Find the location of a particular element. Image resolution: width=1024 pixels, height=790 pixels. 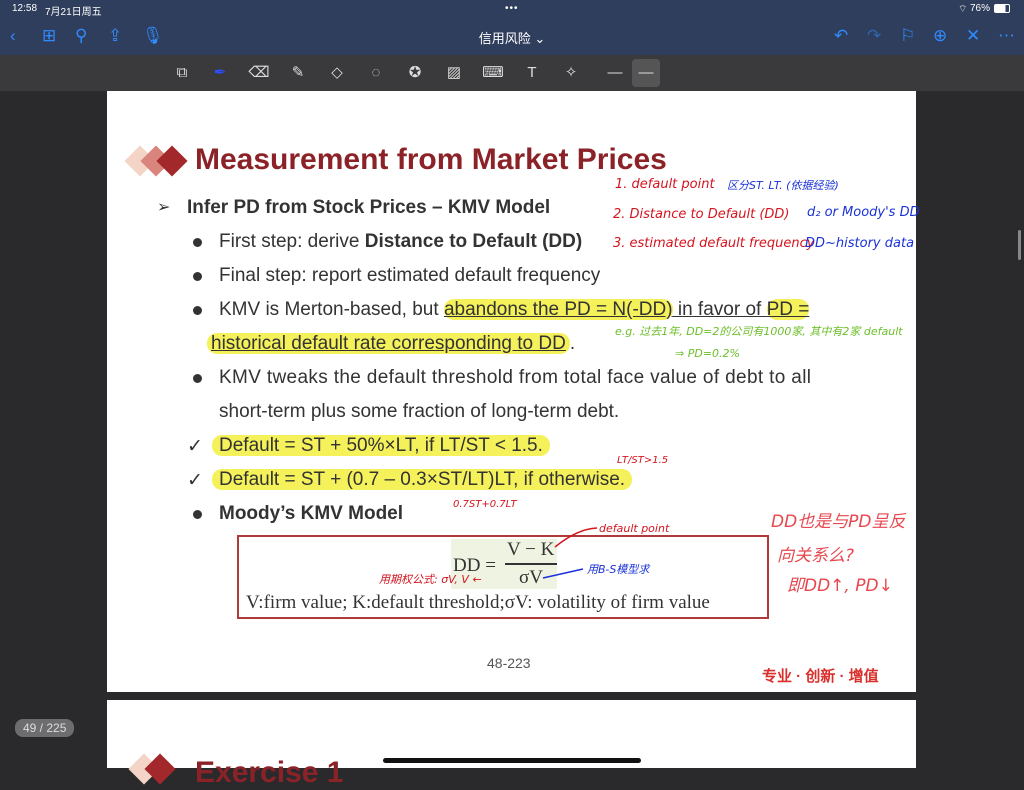

pen-icon: ✒ is located at coordinates (220, 73).